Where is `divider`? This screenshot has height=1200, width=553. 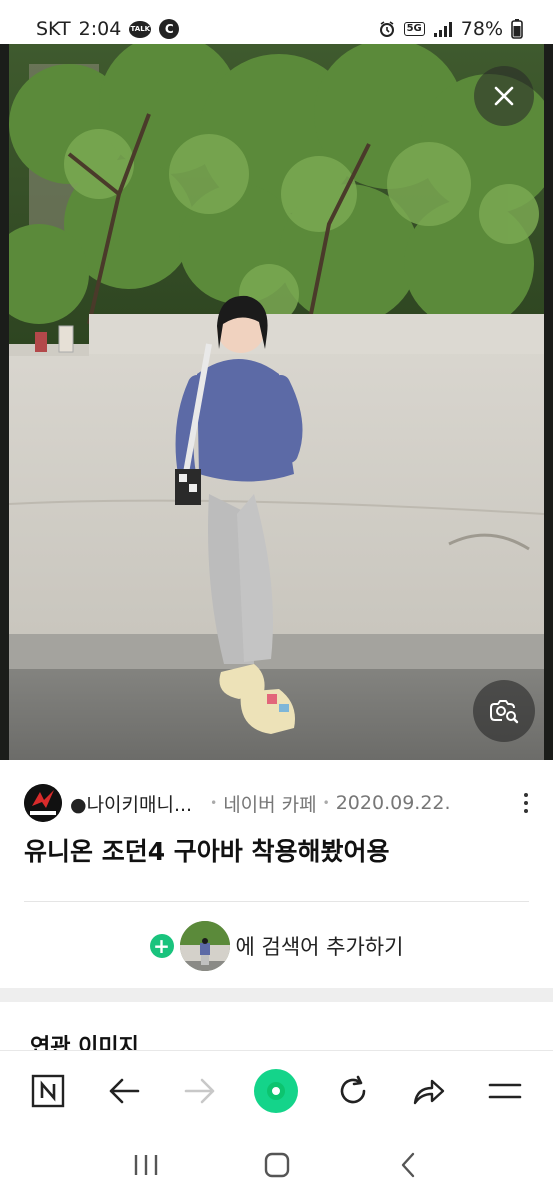
divider is located at coordinates (276, 901).